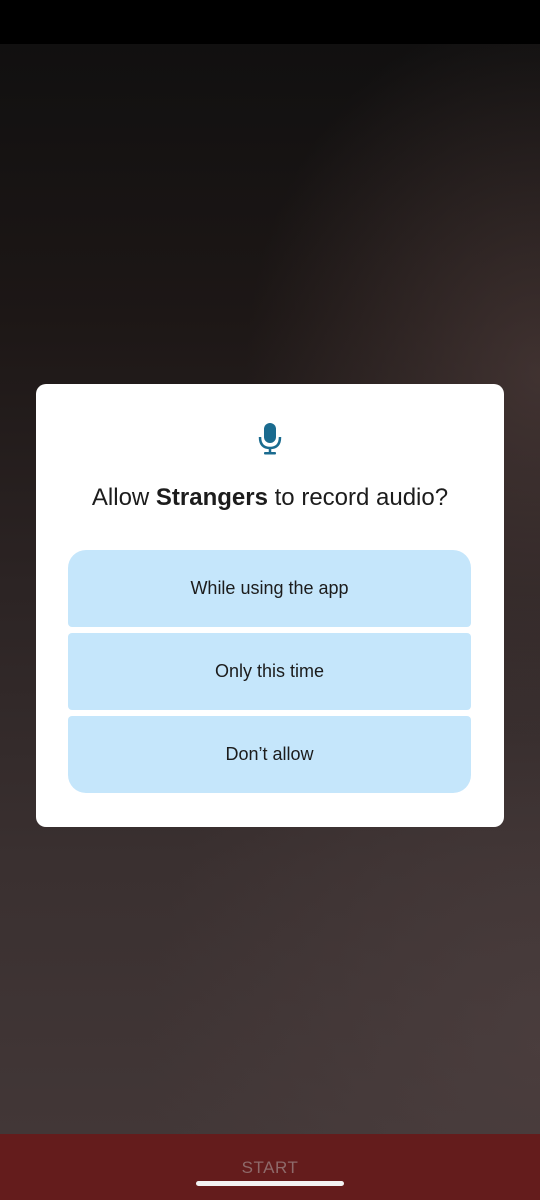 The height and width of the screenshot is (1200, 540). I want to click on microphone-icon, so click(270, 439).